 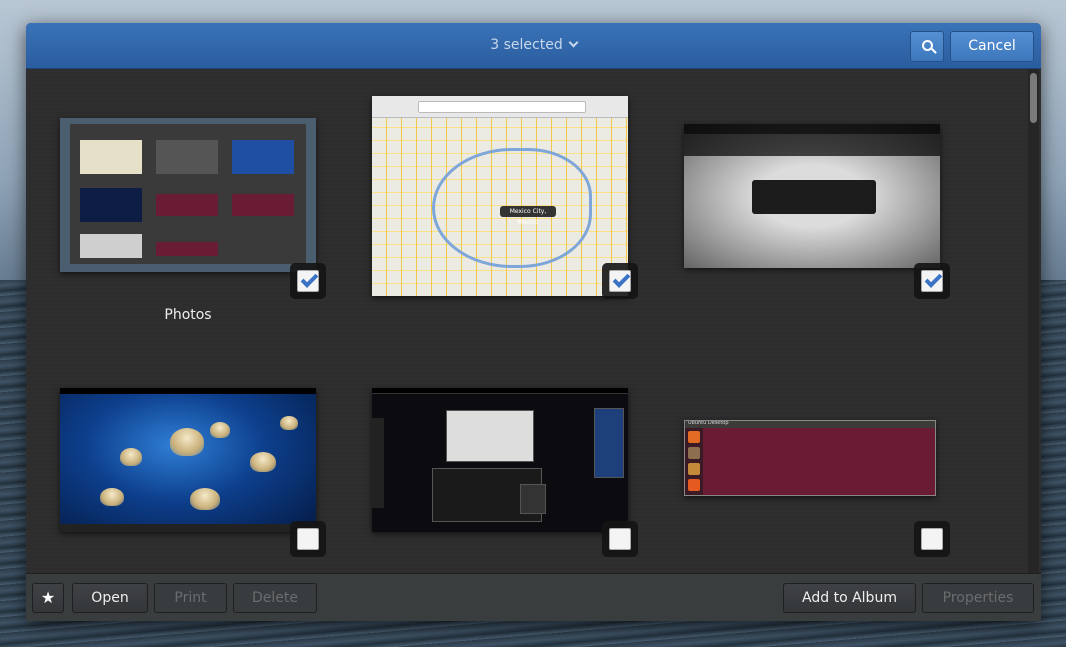 I want to click on open-button: Open, so click(x=110, y=598).